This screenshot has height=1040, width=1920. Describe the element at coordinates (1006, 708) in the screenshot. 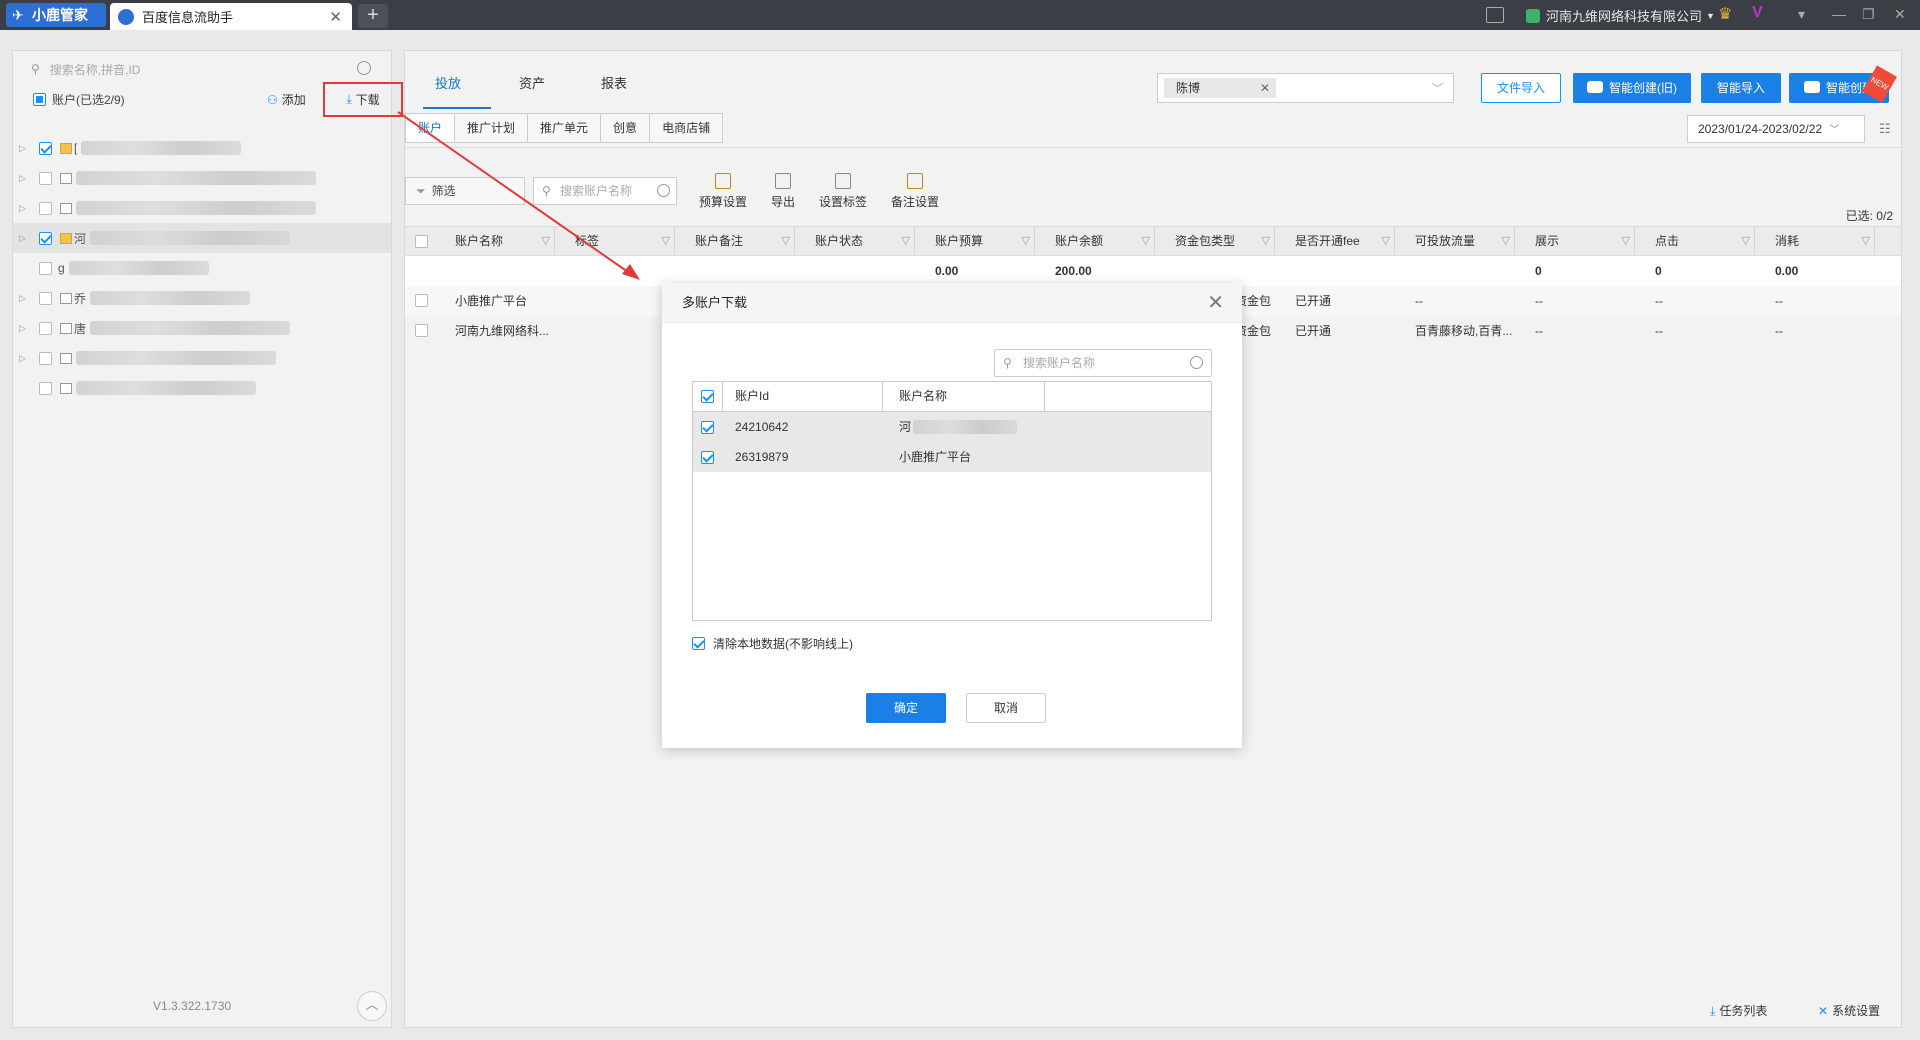

I see `cancel-button: 取消` at that location.